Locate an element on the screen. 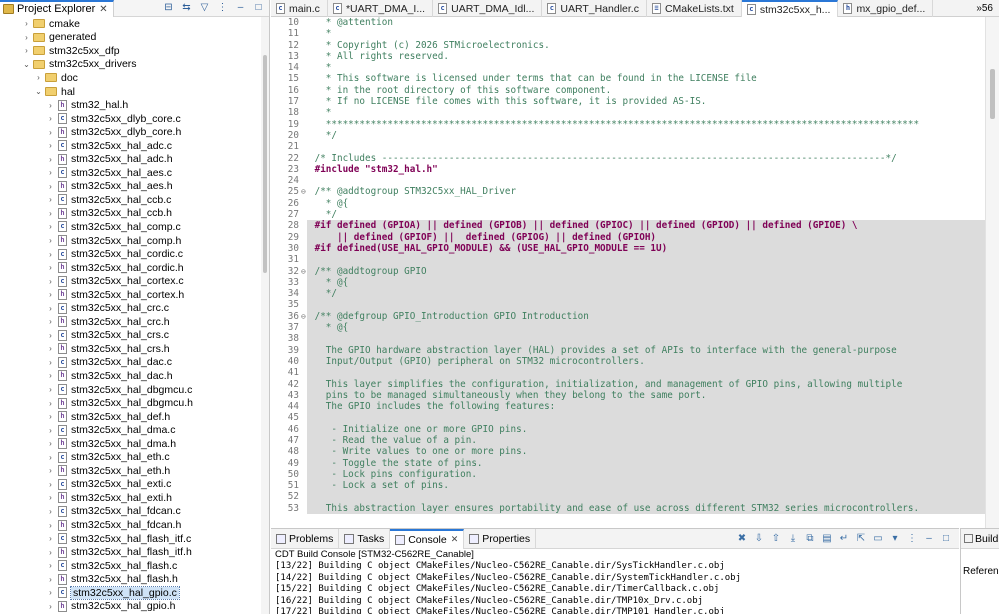 Image resolution: width=999 pixels, height=614 pixels. editor-tab: c main.c is located at coordinates (299, 8).